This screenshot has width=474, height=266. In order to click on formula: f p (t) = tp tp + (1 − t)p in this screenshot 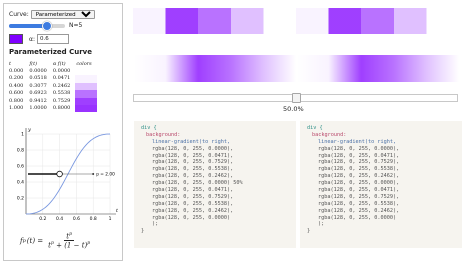, I will do `click(56, 241)`.